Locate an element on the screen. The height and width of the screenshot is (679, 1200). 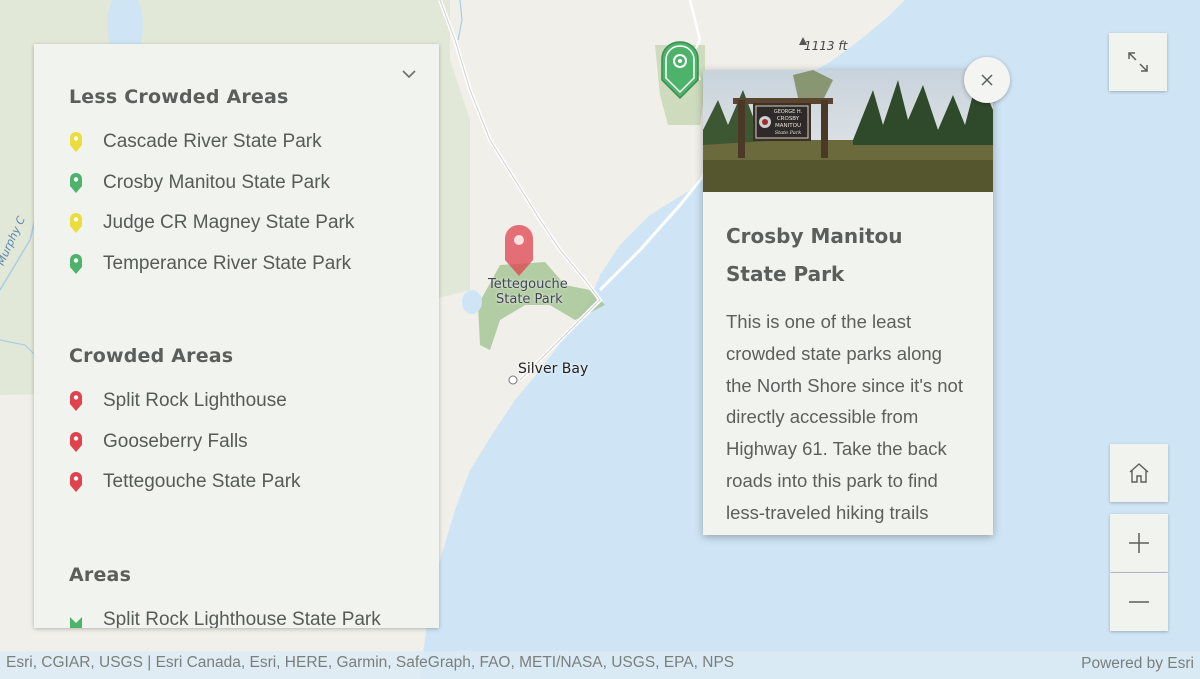
close-icon is located at coordinates (987, 80).